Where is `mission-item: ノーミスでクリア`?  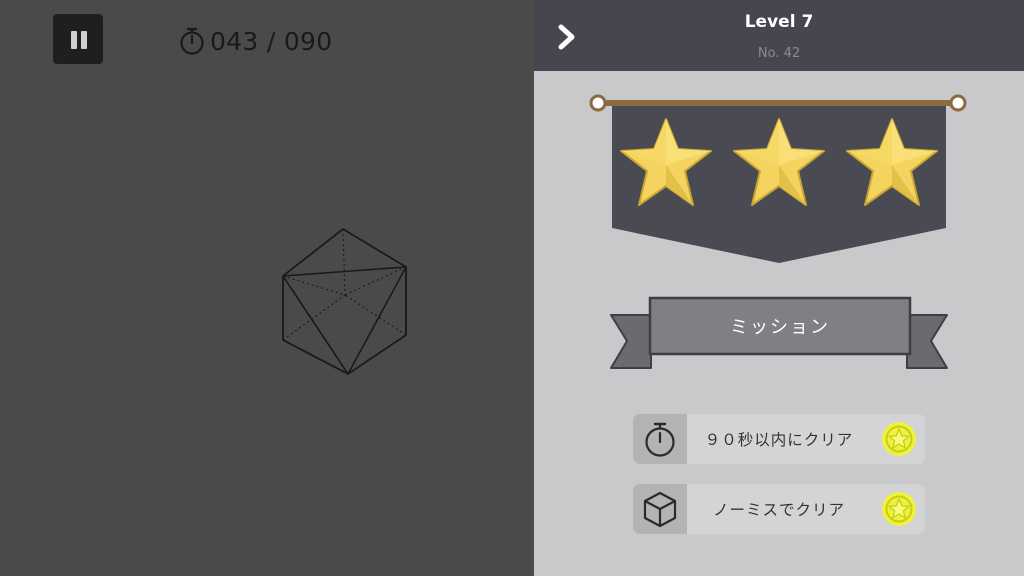
mission-item: ノーミスでクリア is located at coordinates (779, 509).